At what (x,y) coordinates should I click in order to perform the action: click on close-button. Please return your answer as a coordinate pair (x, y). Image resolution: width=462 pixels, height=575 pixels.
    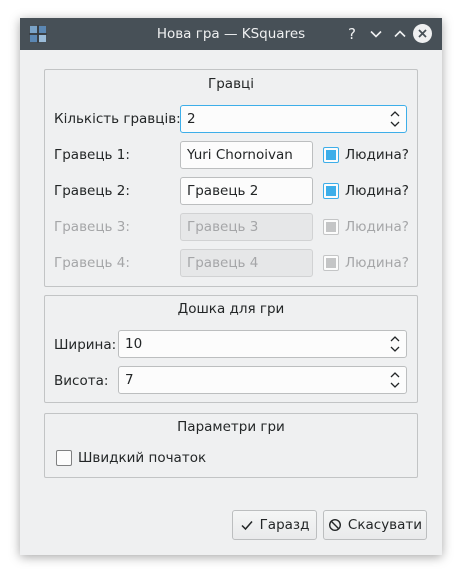
    Looking at the image, I should click on (422, 33).